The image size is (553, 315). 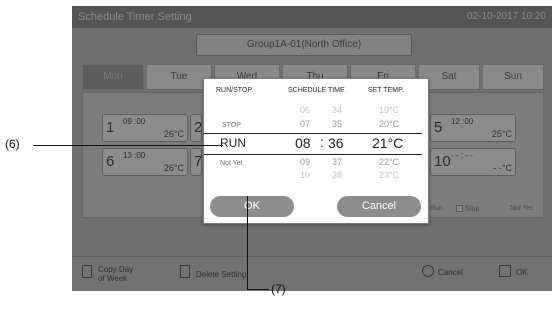 I want to click on status-option-not-yet: Not Yet, so click(x=231, y=163).